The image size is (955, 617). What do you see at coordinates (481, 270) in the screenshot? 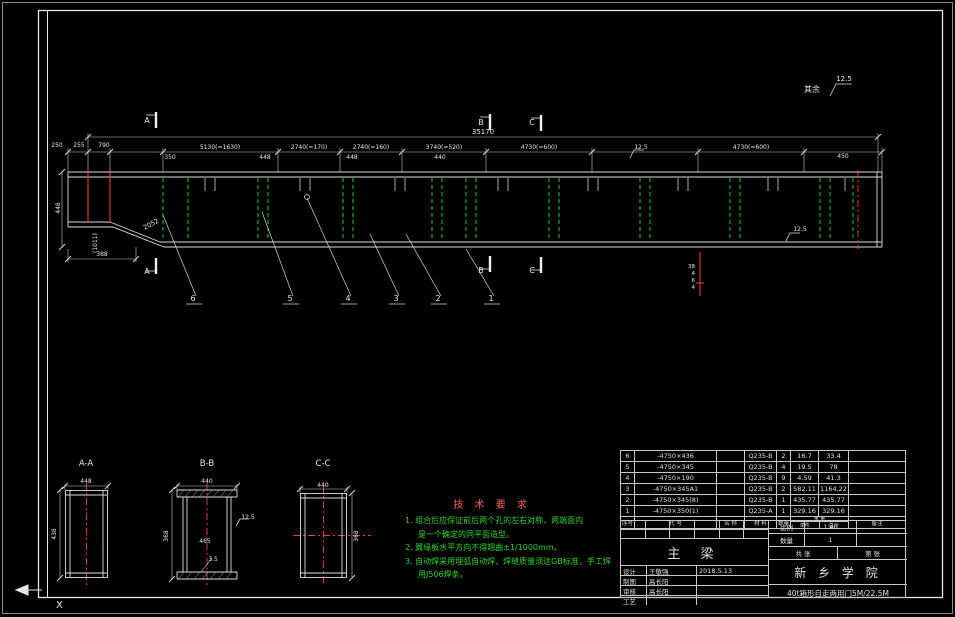
I see `section-marker-b-bottom: B` at bounding box center [481, 270].